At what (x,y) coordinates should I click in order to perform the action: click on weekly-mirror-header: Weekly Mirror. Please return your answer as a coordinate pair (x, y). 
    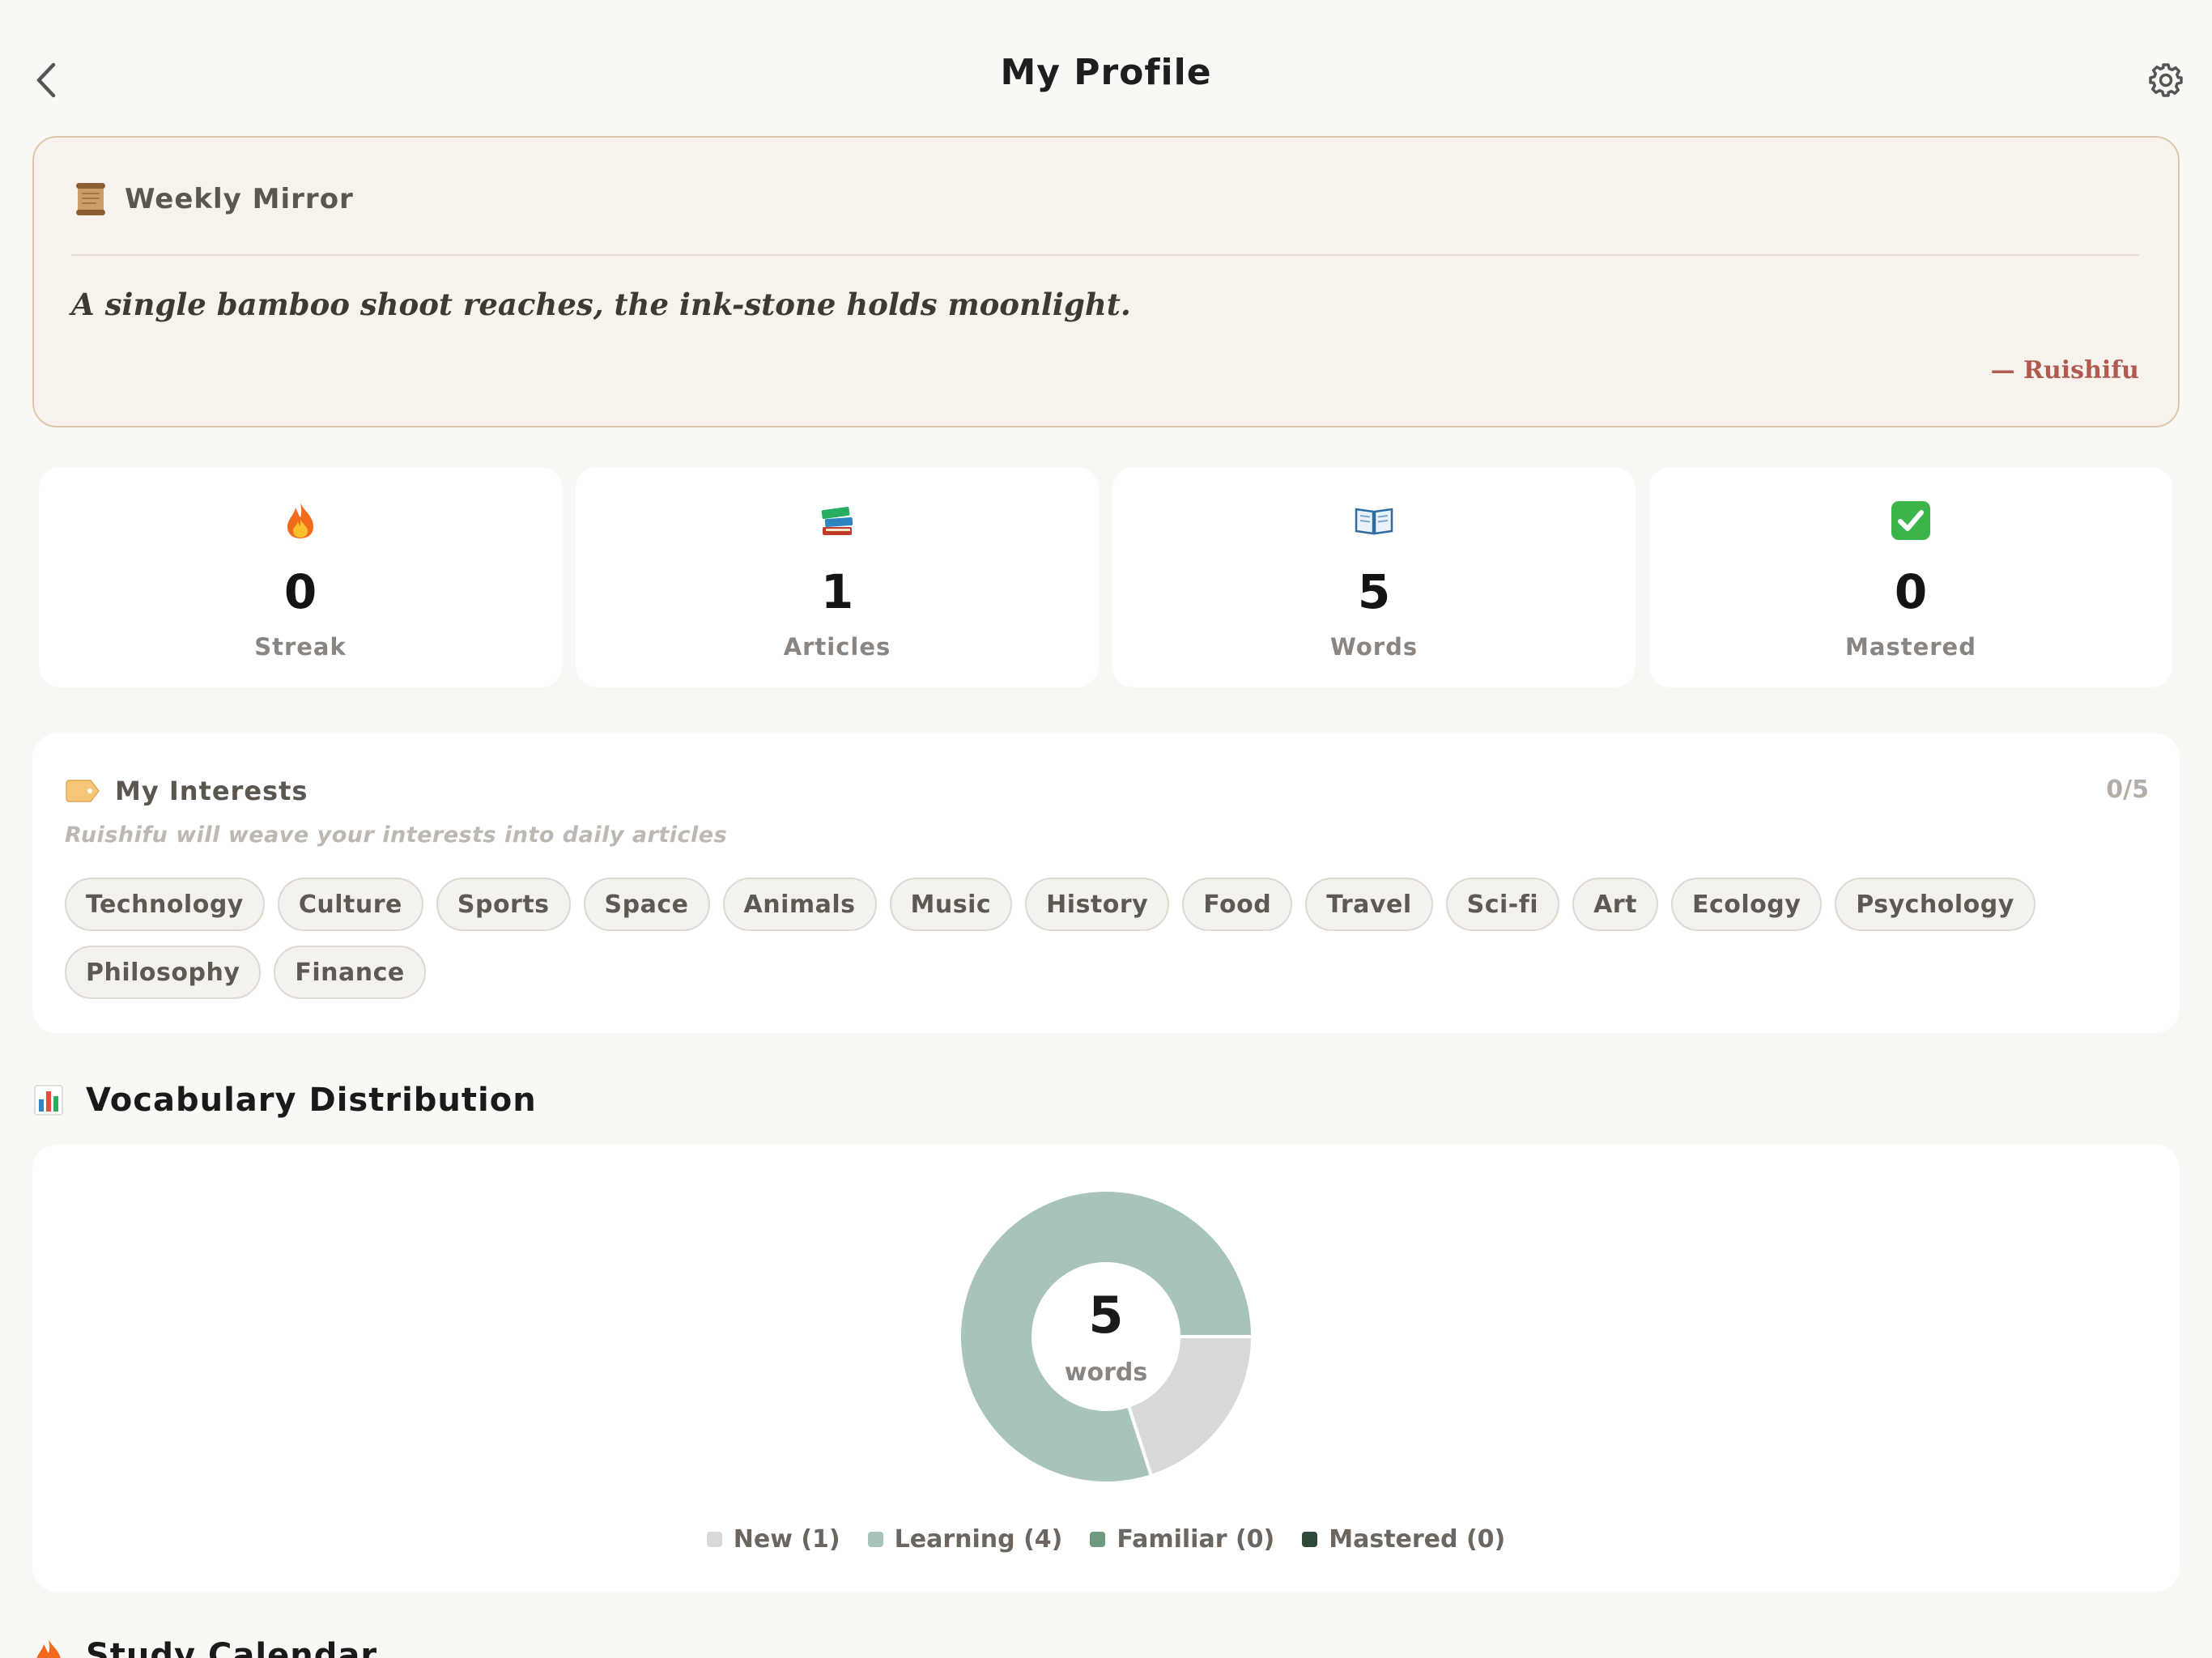
    Looking at the image, I should click on (214, 199).